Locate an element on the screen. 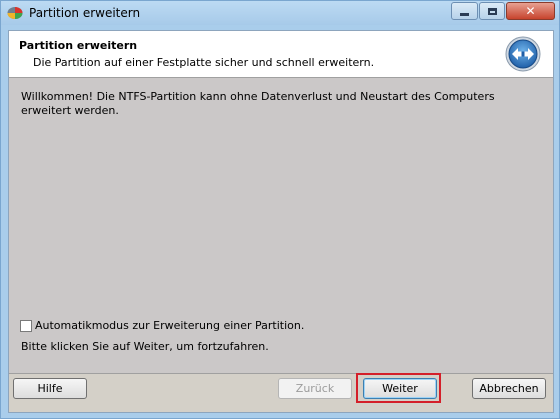 The image size is (560, 419). auto-mode-checkbox is located at coordinates (26, 325).